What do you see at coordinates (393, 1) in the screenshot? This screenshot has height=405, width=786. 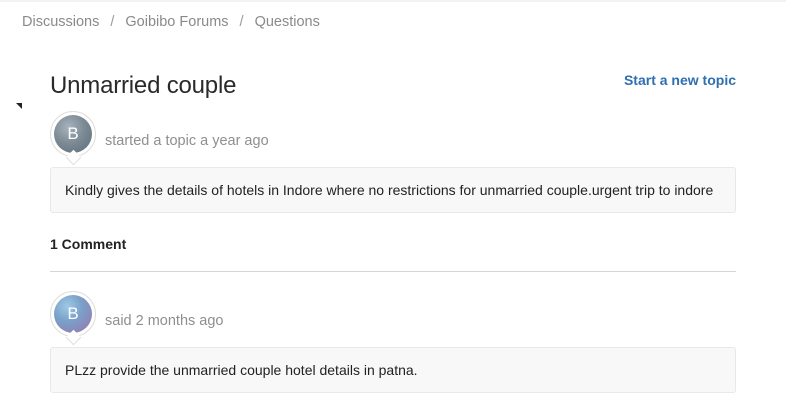 I see `top-border` at bounding box center [393, 1].